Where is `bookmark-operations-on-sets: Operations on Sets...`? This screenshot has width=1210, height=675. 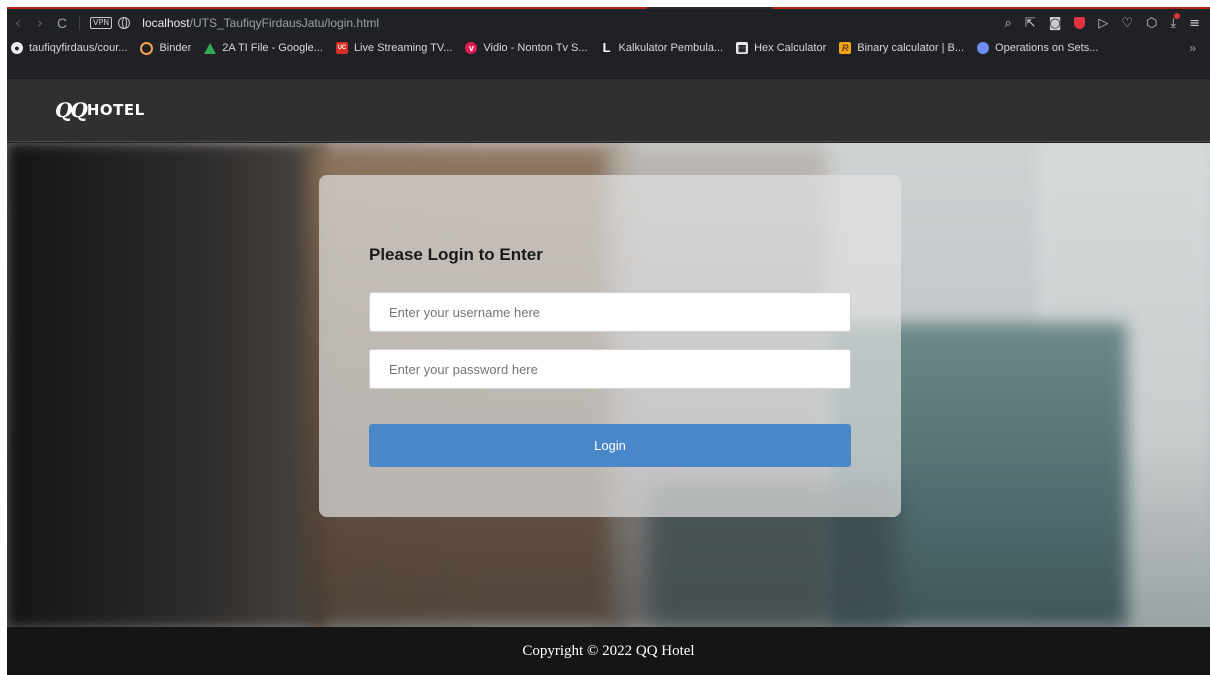
bookmark-operations-on-sets: Operations on Sets... is located at coordinates (1037, 48).